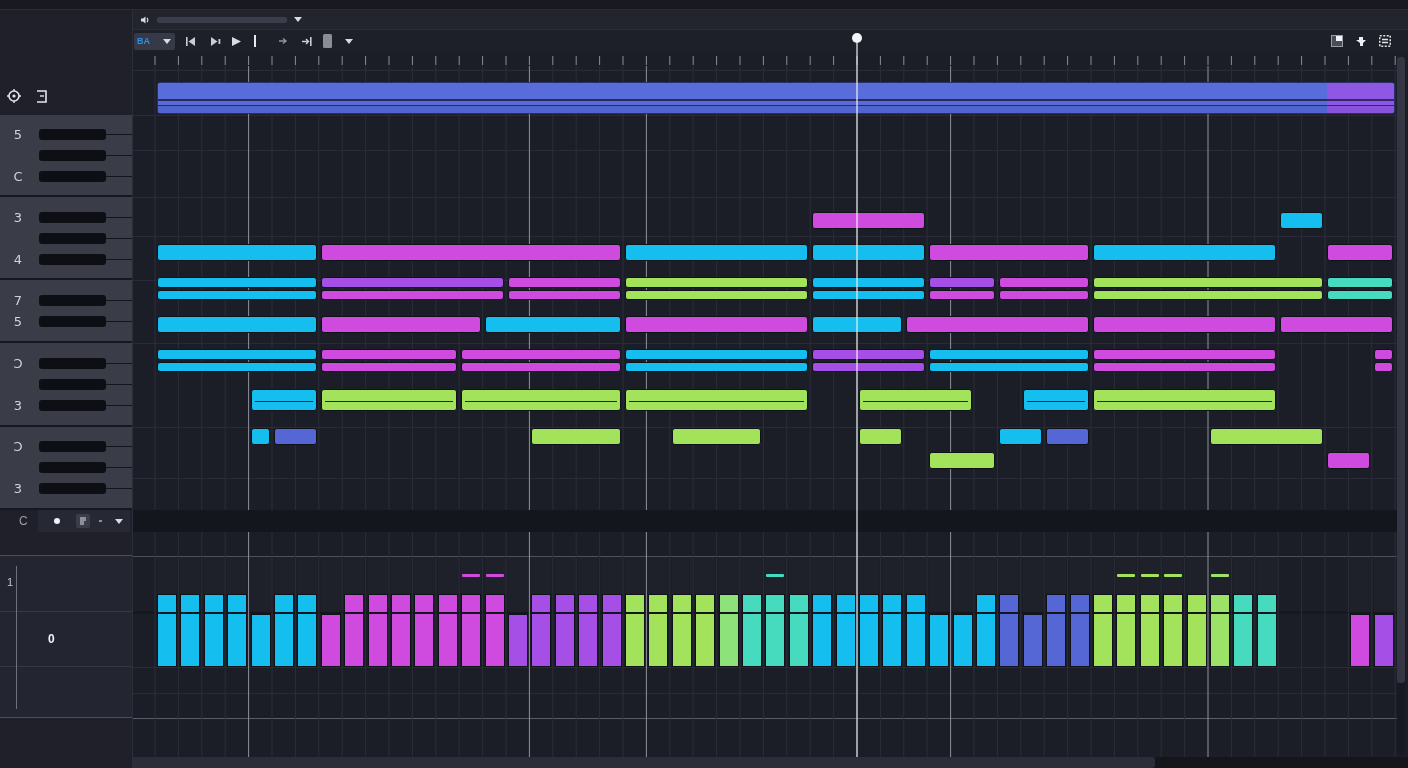 Image resolution: width=1408 pixels, height=768 pixels. I want to click on block-icon, so click(83, 521).